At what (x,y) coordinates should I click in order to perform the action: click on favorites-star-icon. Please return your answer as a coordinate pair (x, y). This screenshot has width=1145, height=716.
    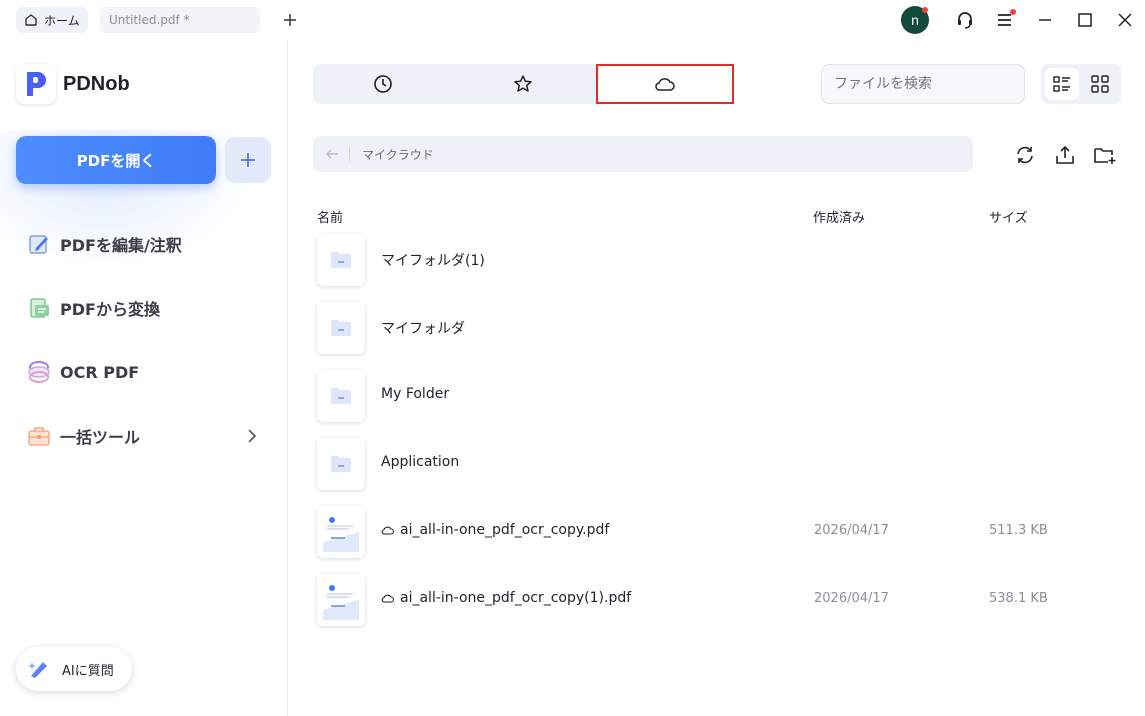
    Looking at the image, I should click on (523, 83).